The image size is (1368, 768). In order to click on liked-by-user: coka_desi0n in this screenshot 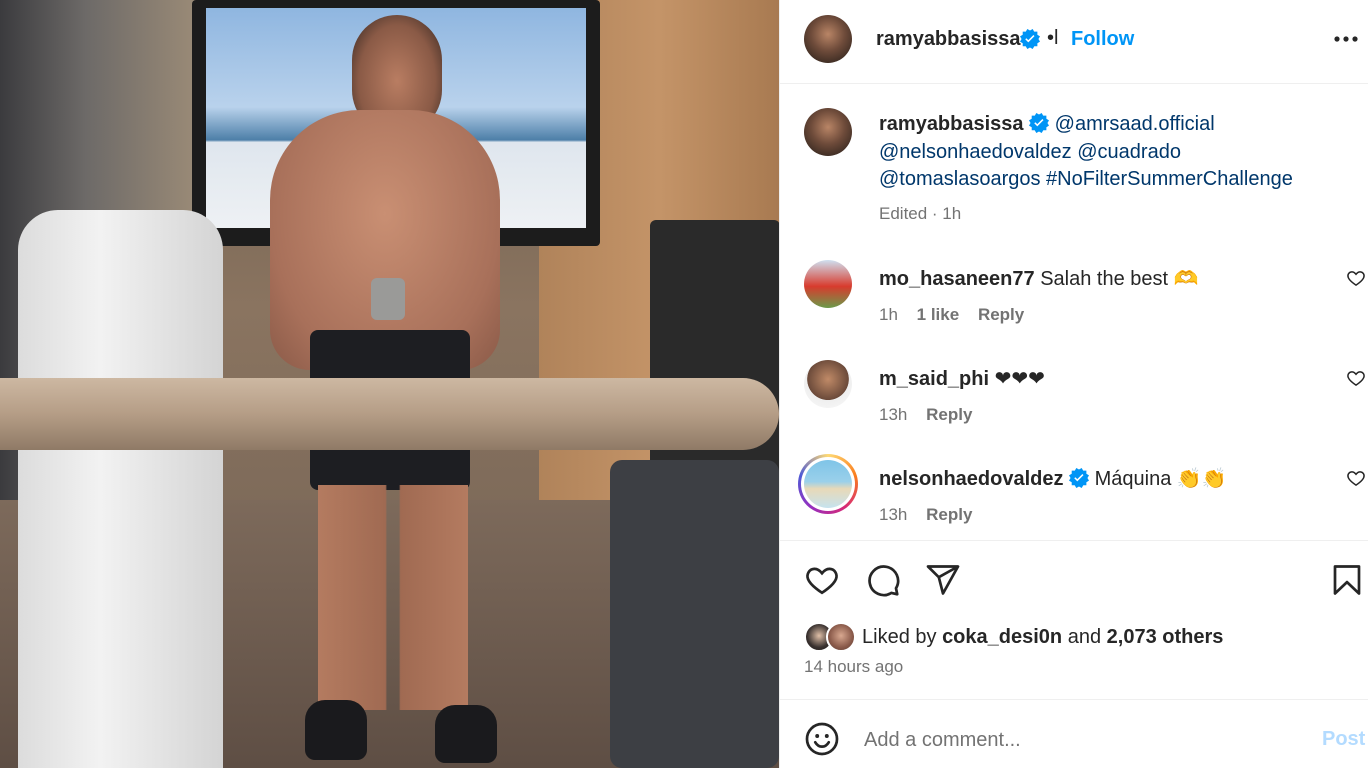, I will do `click(1002, 637)`.